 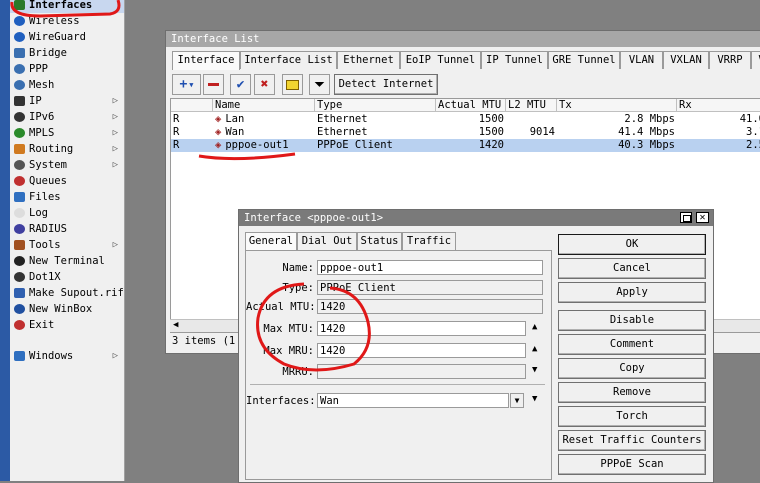 I want to click on menu-item-files: Files, so click(x=67, y=197).